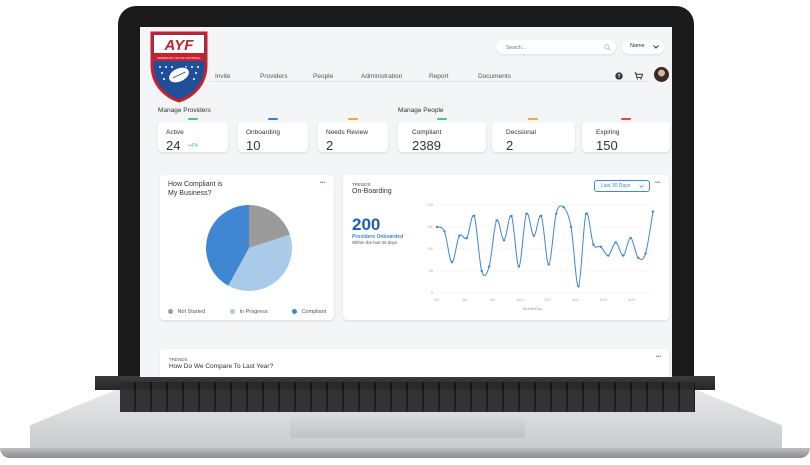 Image resolution: width=810 pixels, height=465 pixels. Describe the element at coordinates (347, 132) in the screenshot. I see `stat-label: Needs Review` at that location.